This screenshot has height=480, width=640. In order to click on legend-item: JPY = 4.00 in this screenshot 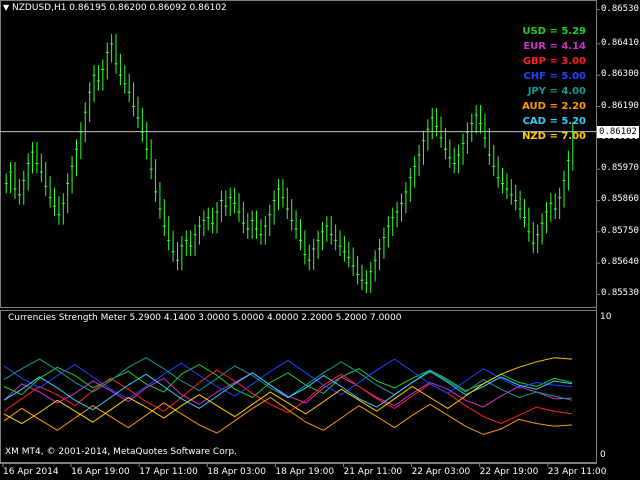, I will do `click(556, 91)`.